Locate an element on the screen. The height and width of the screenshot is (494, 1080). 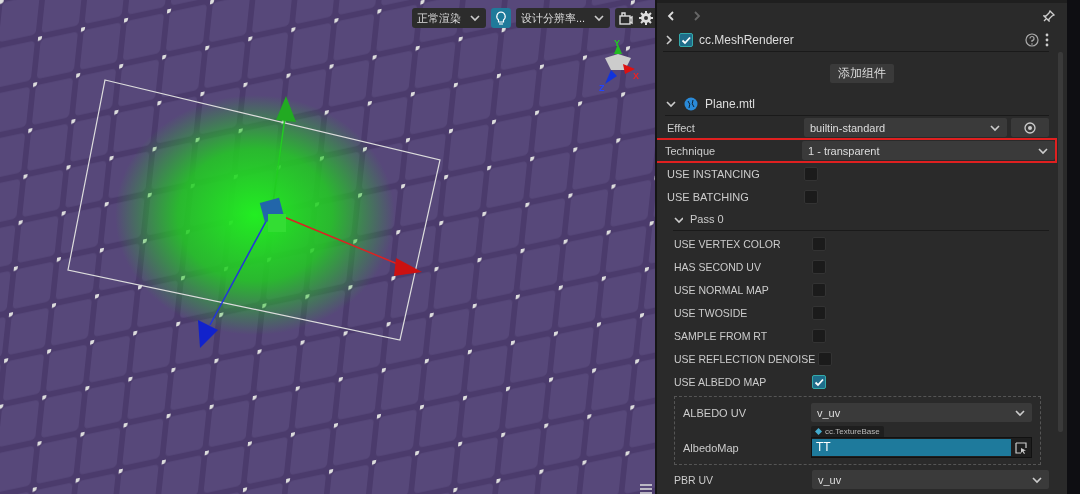
property-label: AlbedoMap is located at coordinates (711, 449).